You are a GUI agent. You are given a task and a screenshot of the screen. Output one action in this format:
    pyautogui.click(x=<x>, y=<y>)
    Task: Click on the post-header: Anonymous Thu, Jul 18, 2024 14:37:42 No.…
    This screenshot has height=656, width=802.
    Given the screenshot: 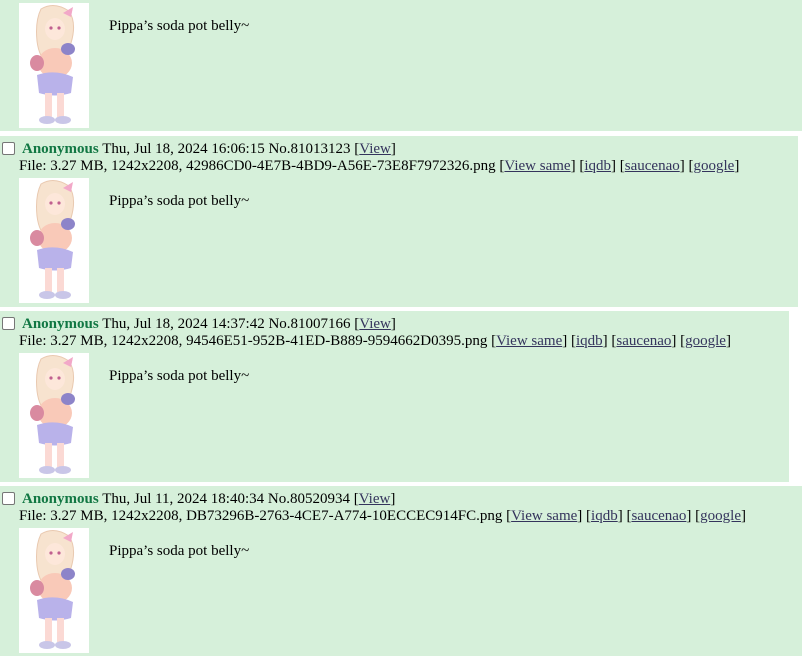 What is the action you would take?
    pyautogui.click(x=199, y=324)
    